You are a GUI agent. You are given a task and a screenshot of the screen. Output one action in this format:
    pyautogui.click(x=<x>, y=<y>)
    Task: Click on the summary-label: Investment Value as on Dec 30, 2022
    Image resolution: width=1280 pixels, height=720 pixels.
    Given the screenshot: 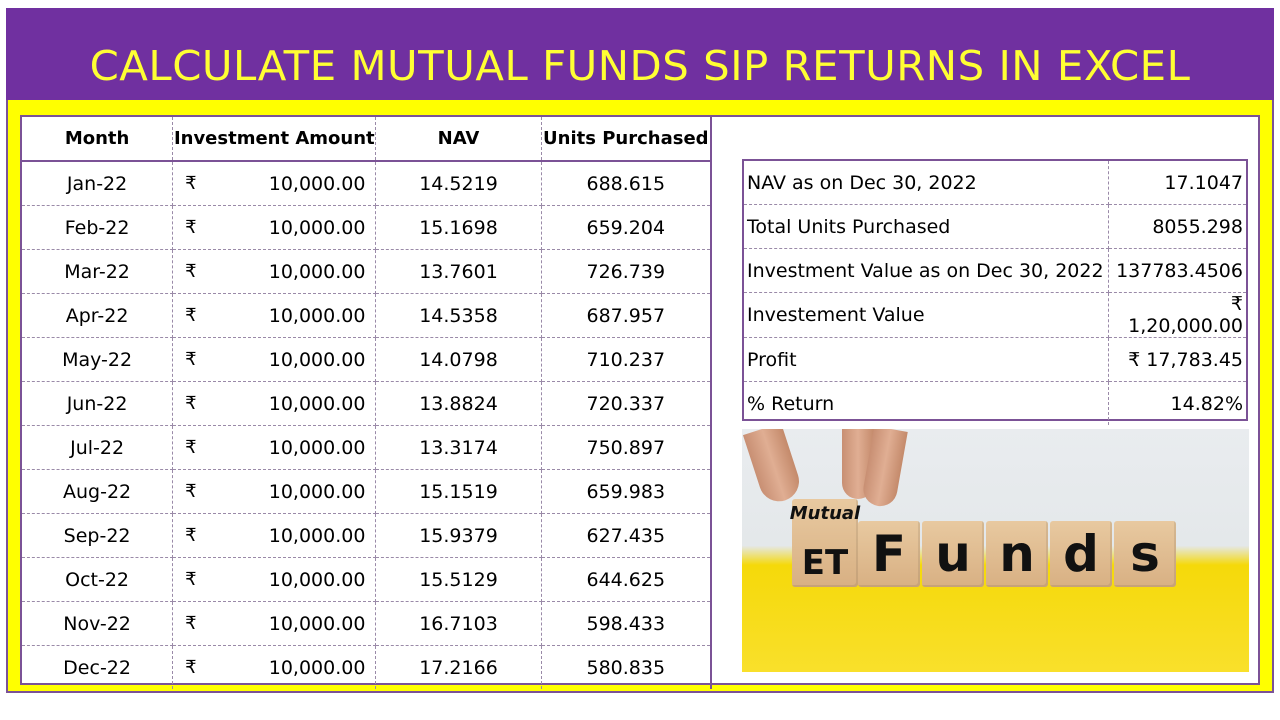 What is the action you would take?
    pyautogui.click(x=926, y=270)
    